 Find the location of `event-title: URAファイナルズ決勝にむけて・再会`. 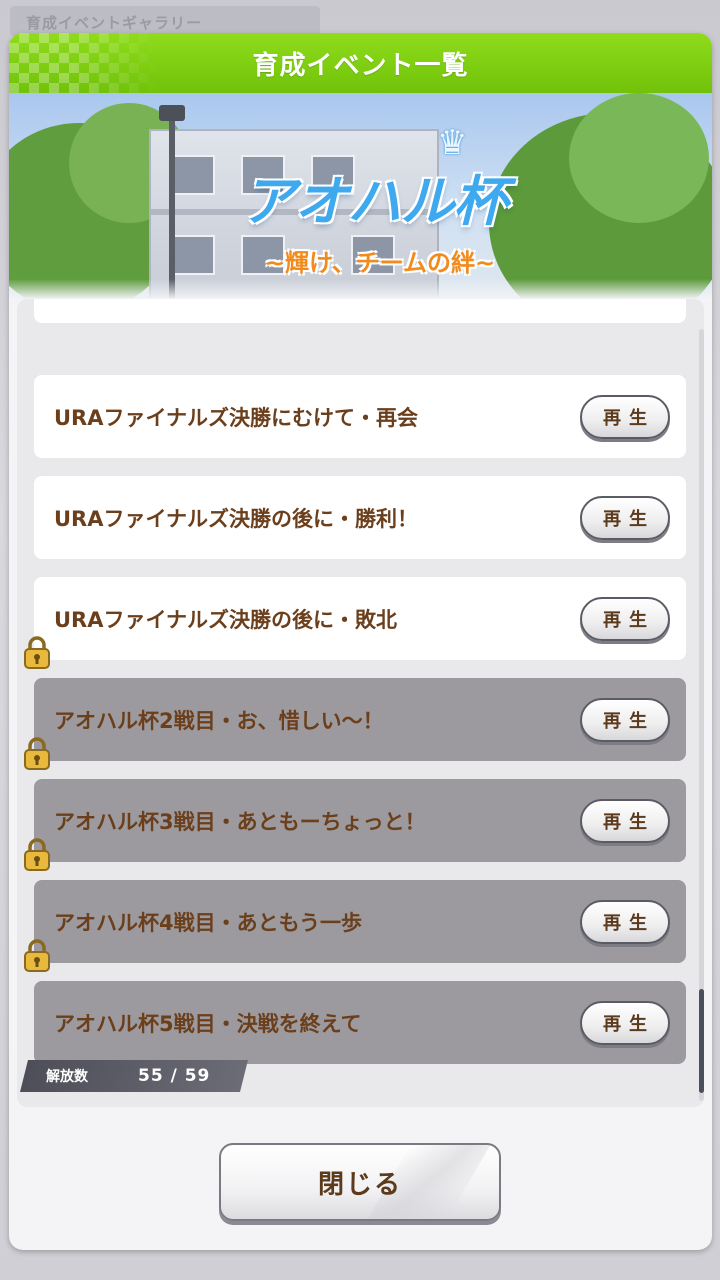

event-title: URAファイナルズ決勝にむけて・再会 is located at coordinates (236, 417).